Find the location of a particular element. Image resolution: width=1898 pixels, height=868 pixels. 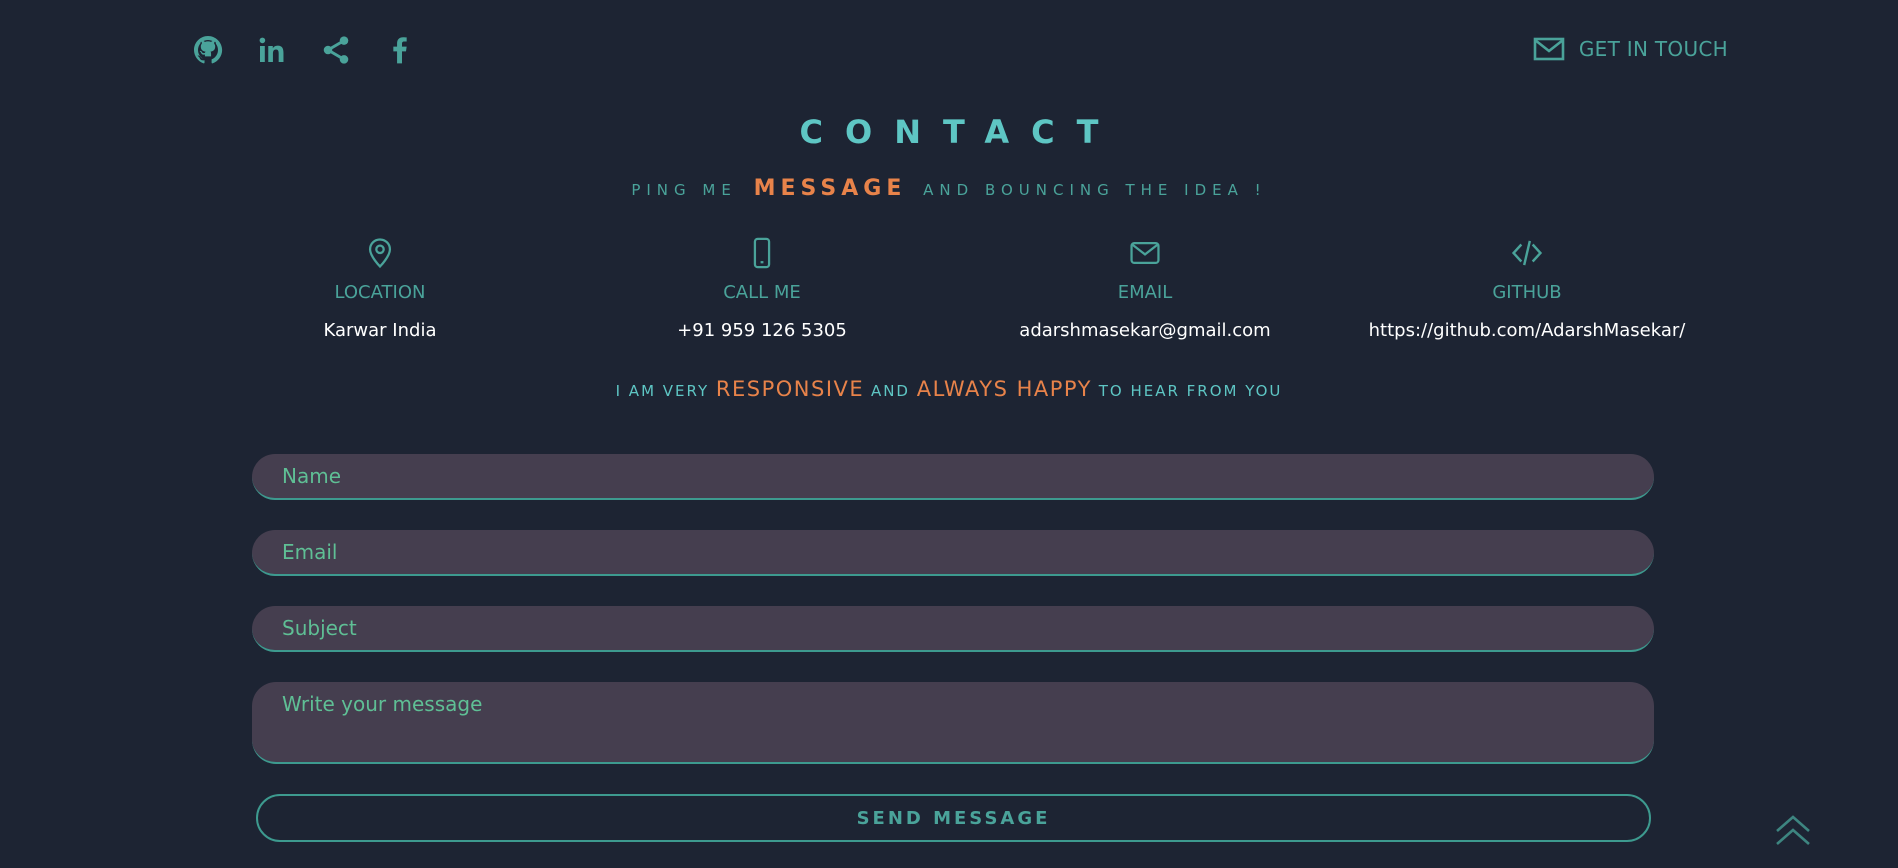

mail-icon is located at coordinates (1145, 253).